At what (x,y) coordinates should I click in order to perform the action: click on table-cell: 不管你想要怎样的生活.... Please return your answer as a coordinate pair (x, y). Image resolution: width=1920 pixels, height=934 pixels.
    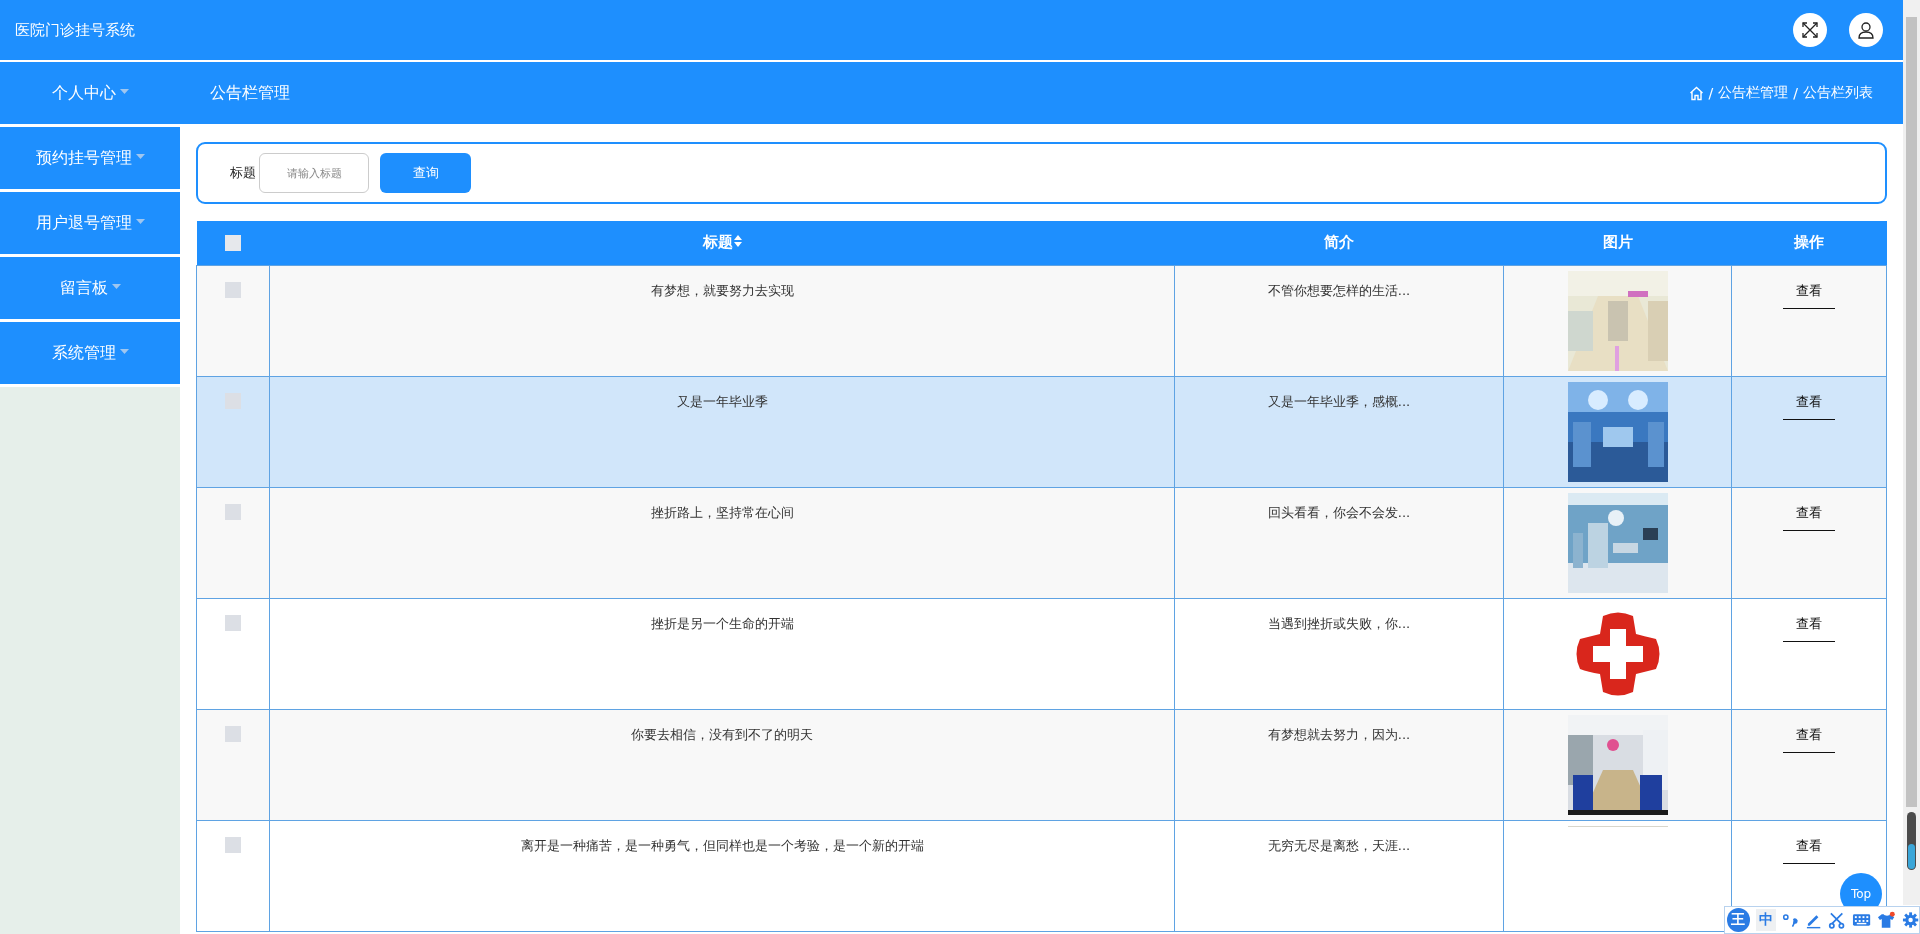
    Looking at the image, I should click on (1339, 290).